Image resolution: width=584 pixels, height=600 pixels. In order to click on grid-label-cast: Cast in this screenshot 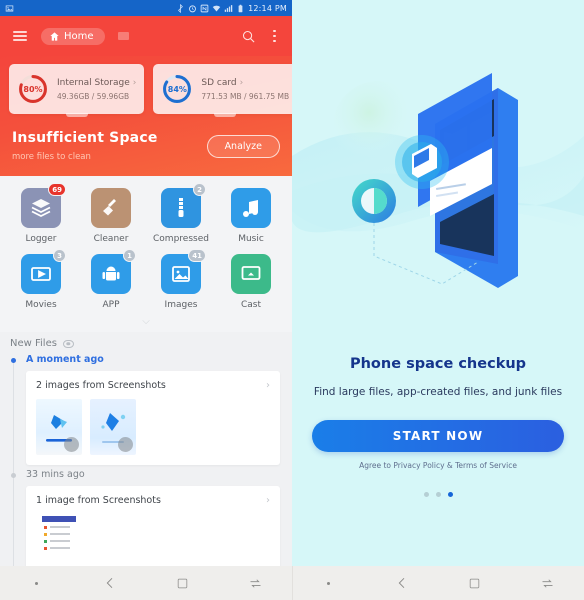, I will do `click(251, 305)`.